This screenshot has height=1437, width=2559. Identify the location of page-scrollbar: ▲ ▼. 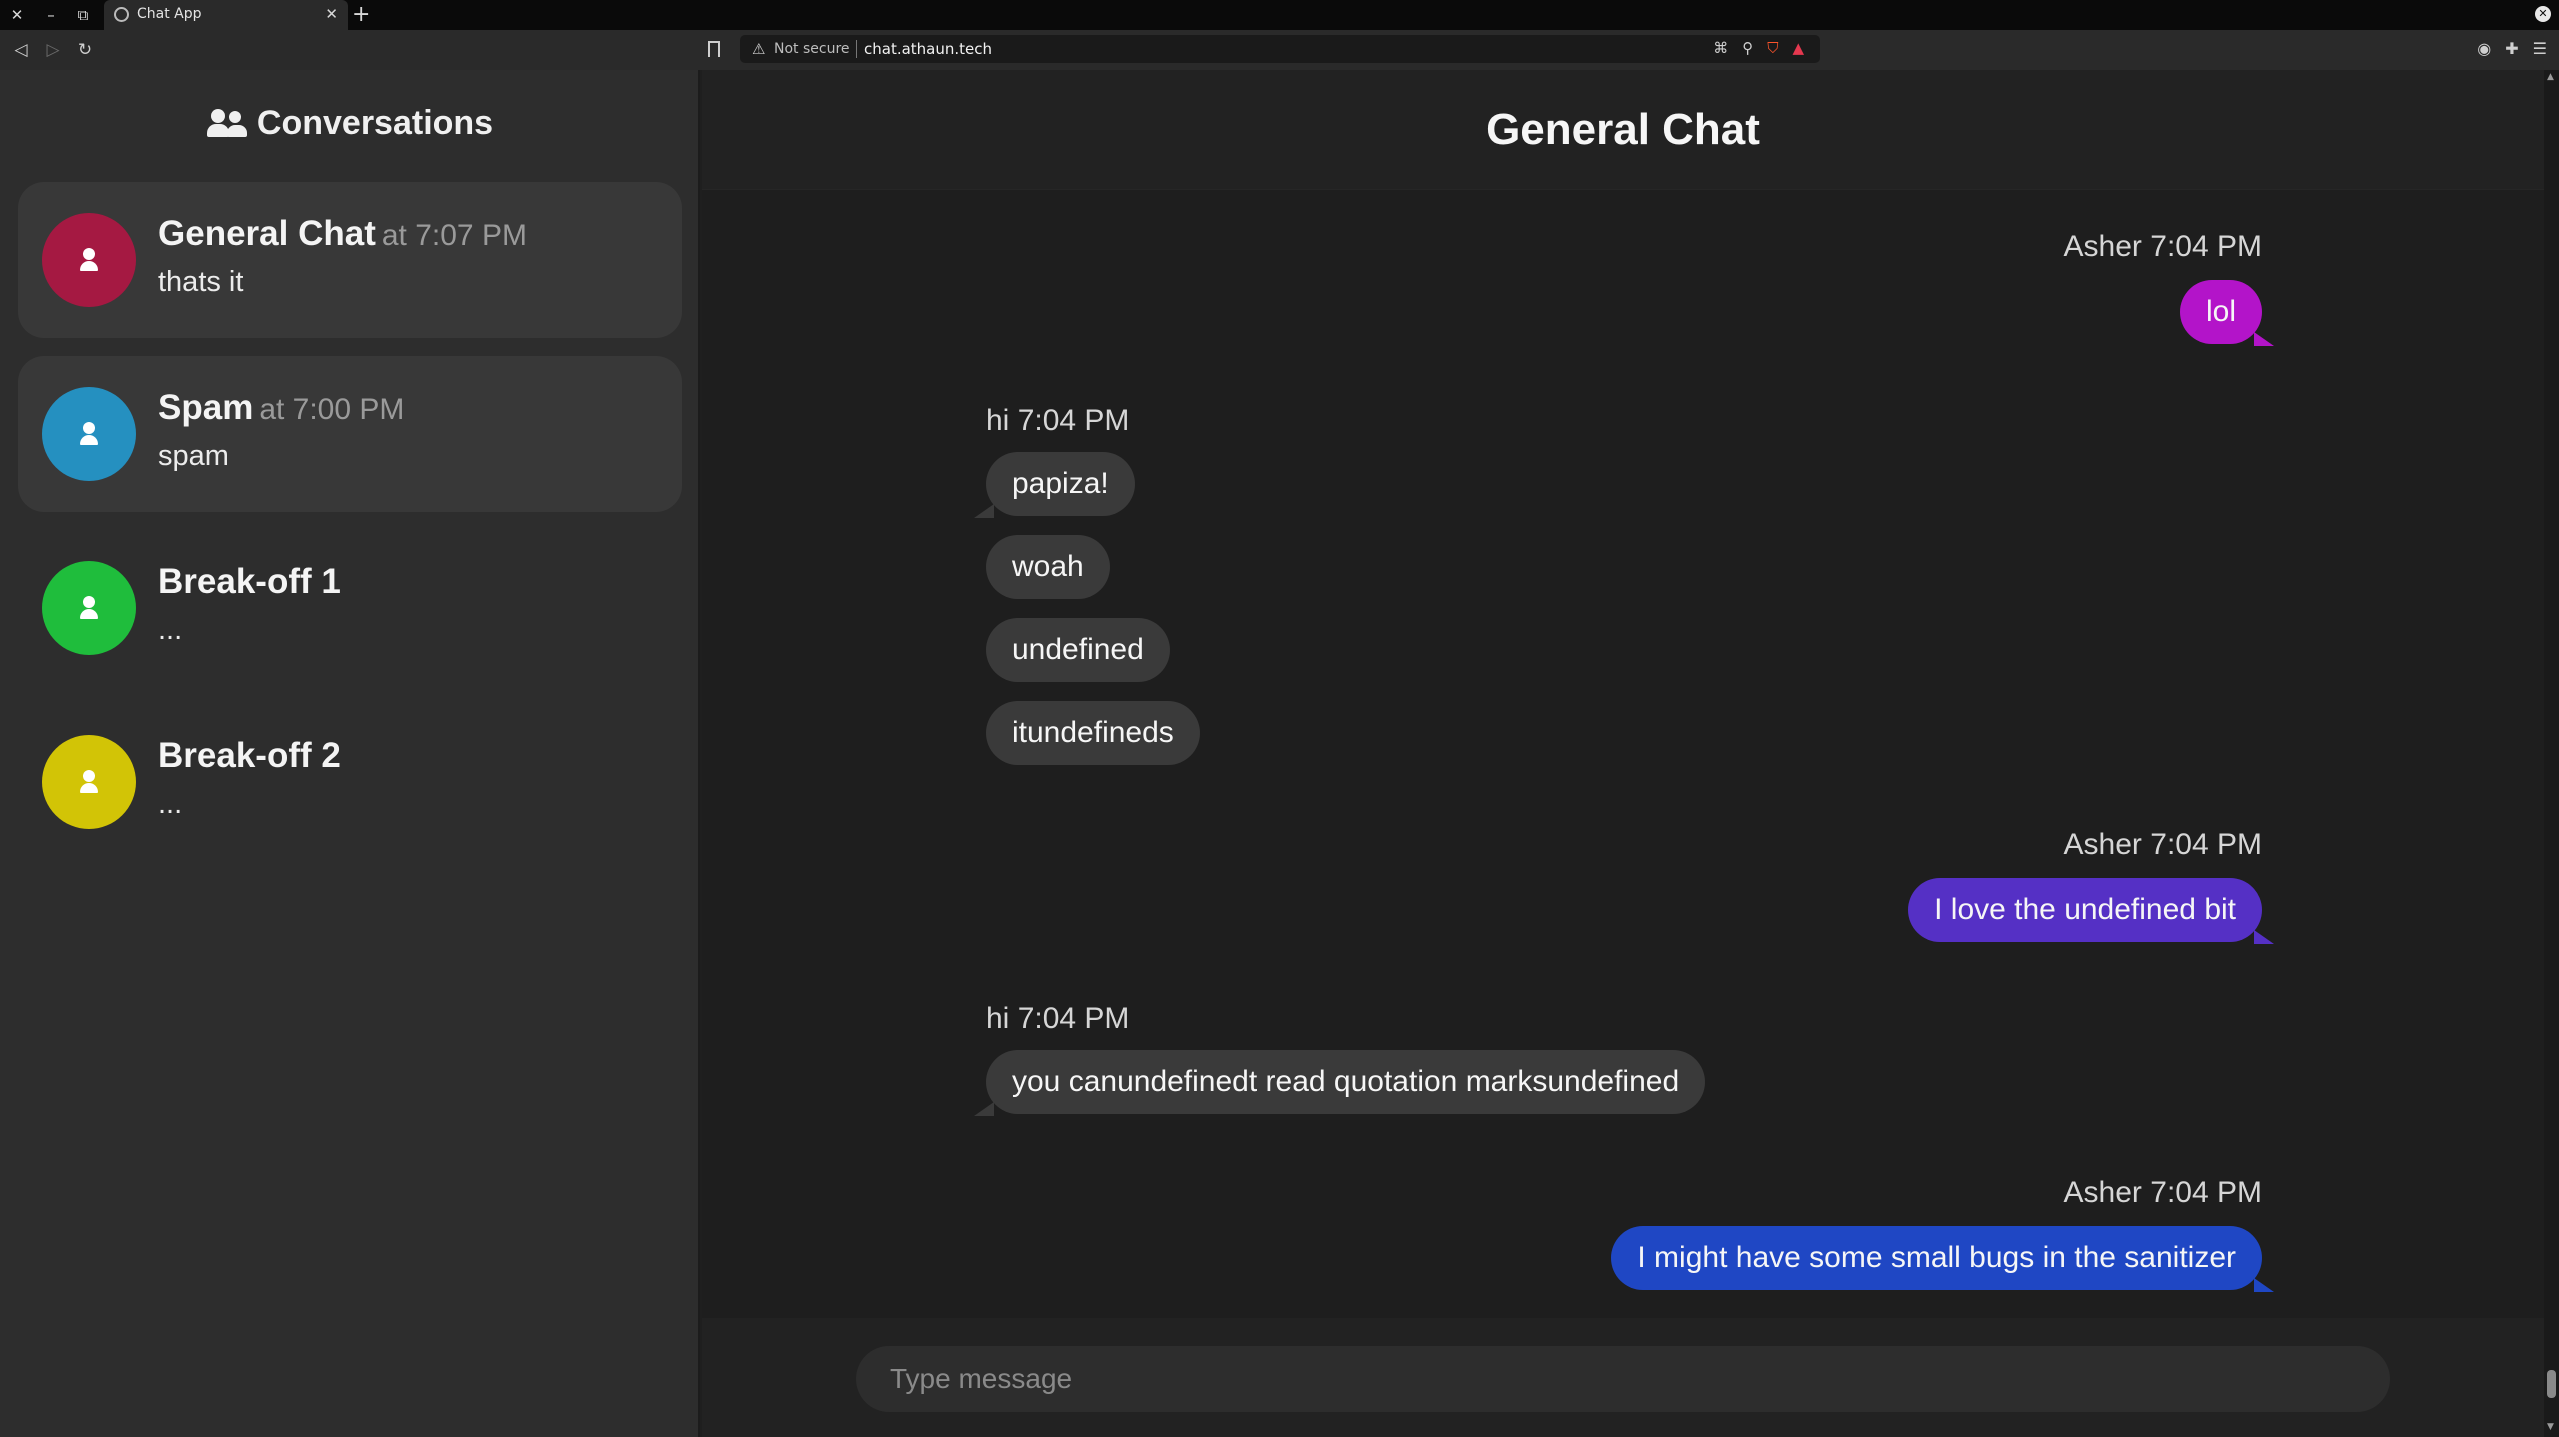
(2551, 753).